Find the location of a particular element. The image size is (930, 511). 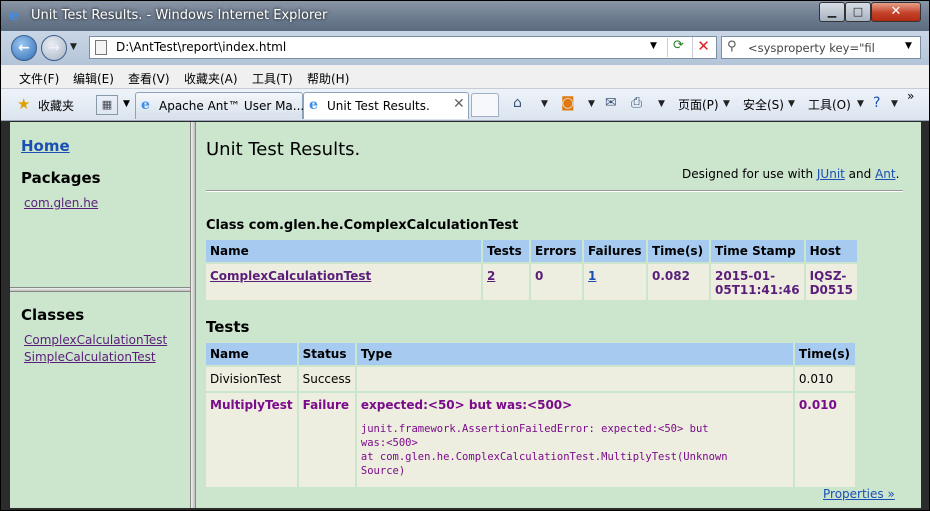

tab-unit-test-results: e Unit Test Results. ✕ is located at coordinates (386, 105).